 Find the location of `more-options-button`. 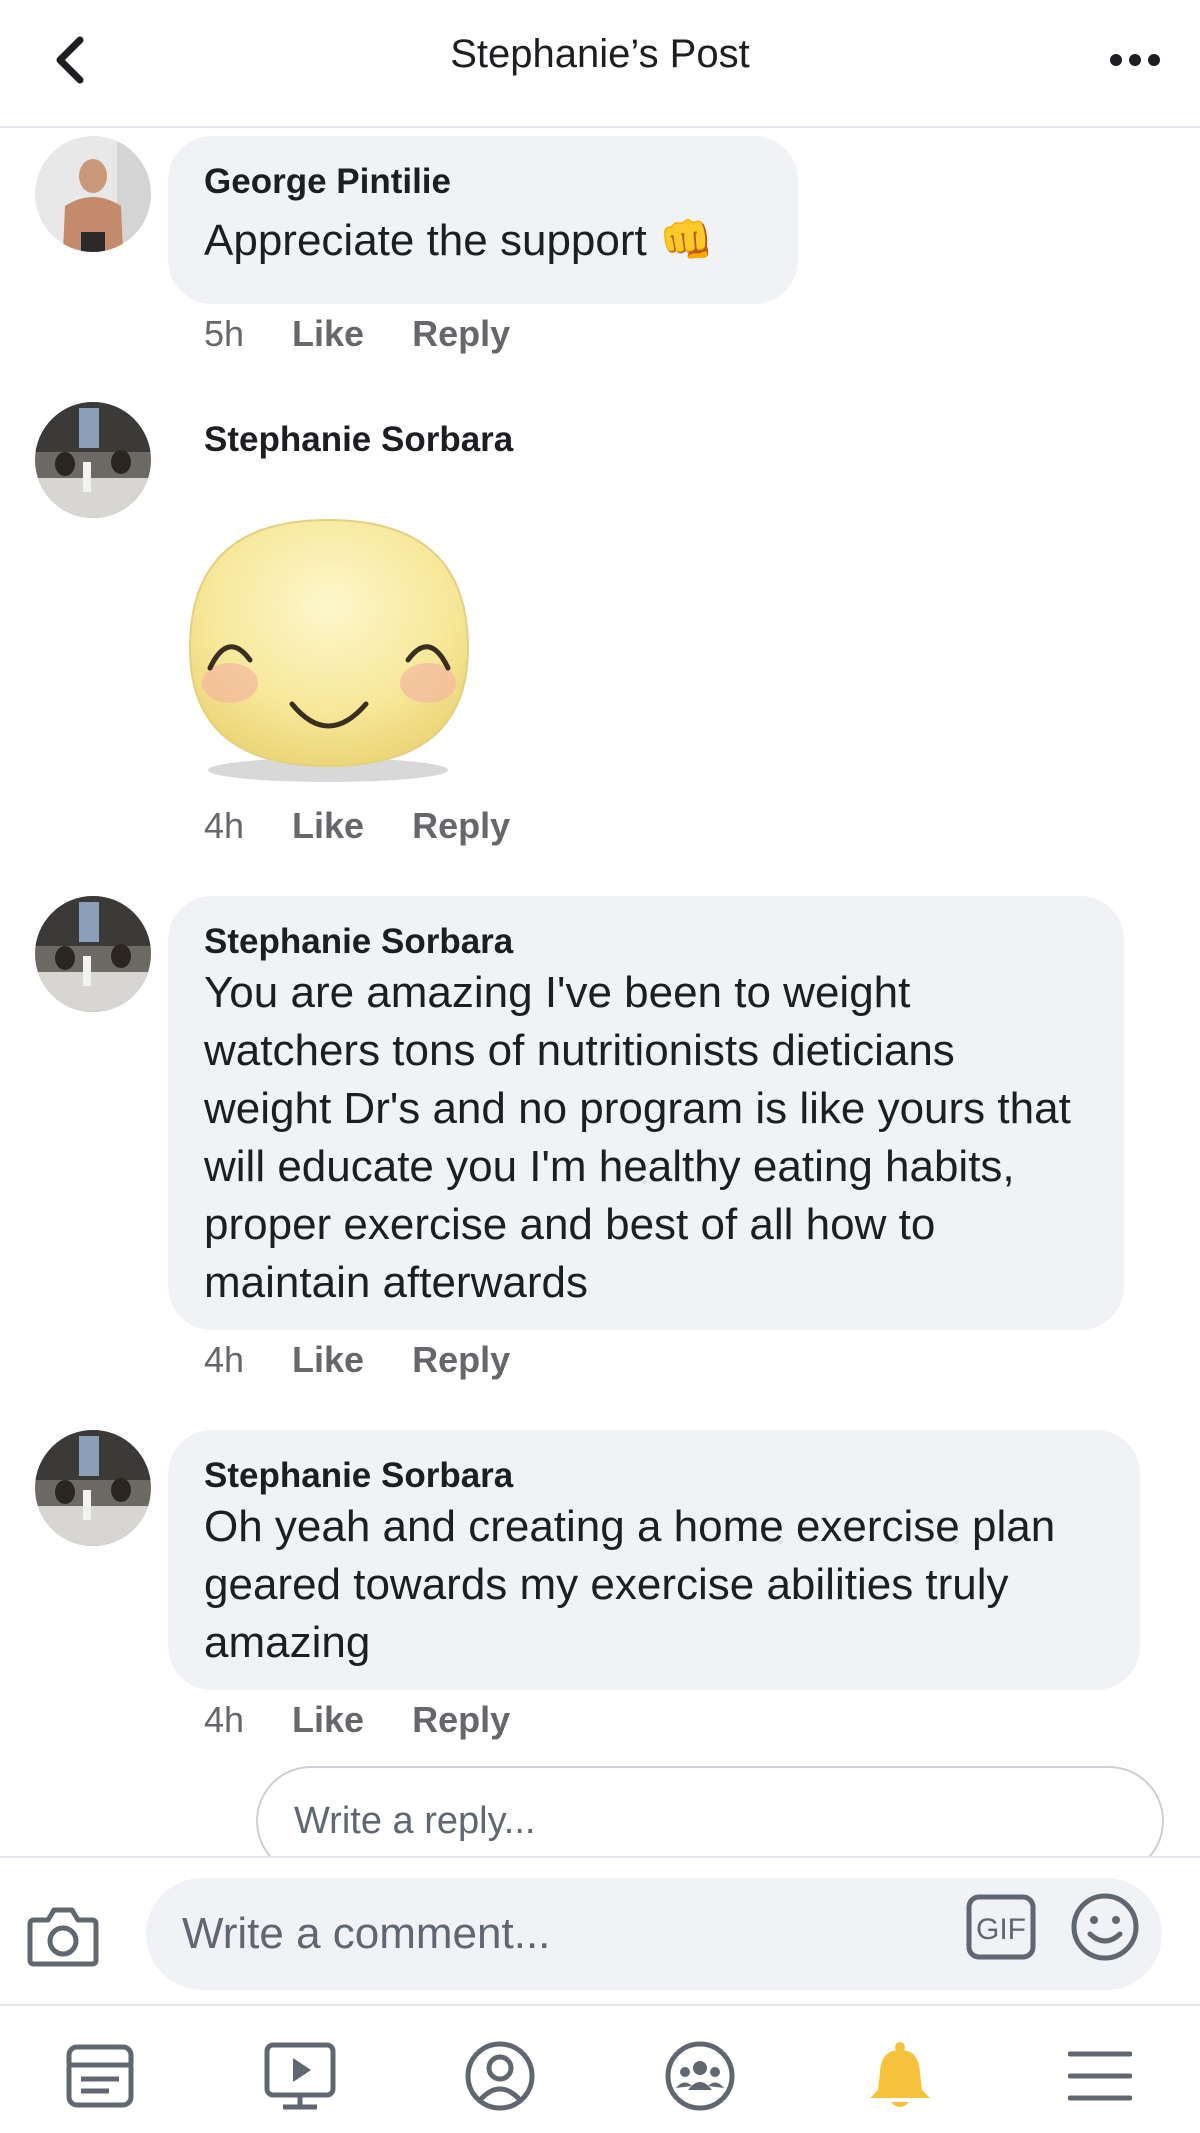

more-options-button is located at coordinates (1135, 60).